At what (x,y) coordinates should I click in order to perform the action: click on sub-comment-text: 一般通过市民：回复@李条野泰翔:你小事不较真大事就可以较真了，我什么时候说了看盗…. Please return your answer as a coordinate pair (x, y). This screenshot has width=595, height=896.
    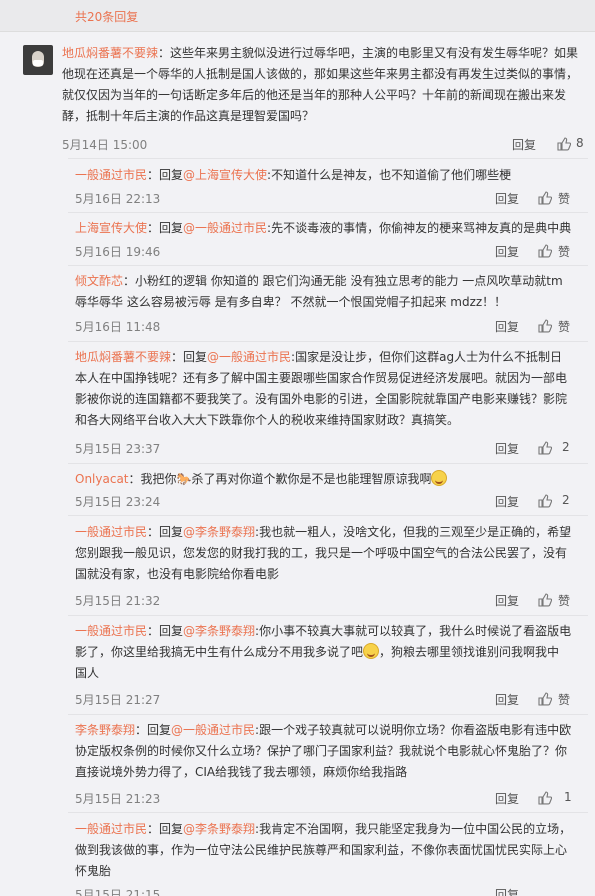
    Looking at the image, I should click on (323, 652).